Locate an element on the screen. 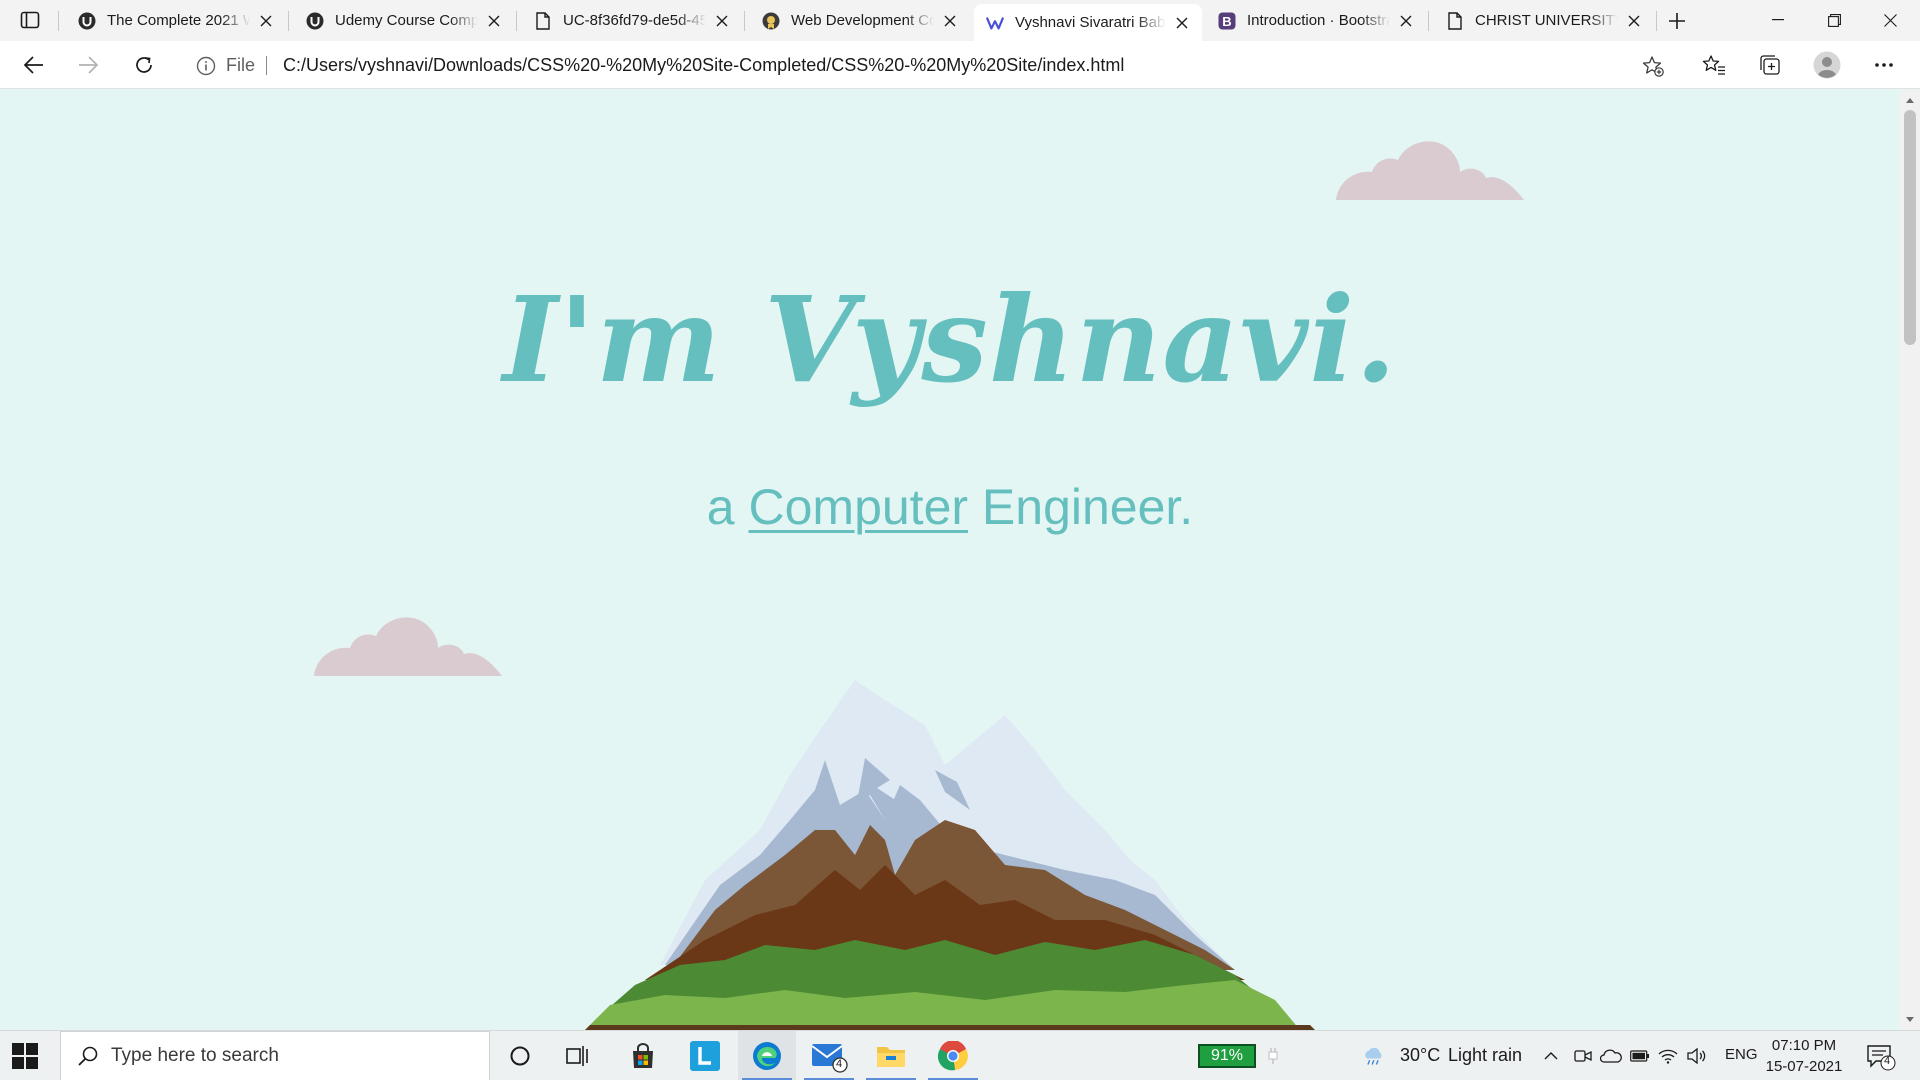 The width and height of the screenshot is (1920, 1080). tab-udemy-certificate: Udemy Course Completion Certificate is located at coordinates (404, 20).